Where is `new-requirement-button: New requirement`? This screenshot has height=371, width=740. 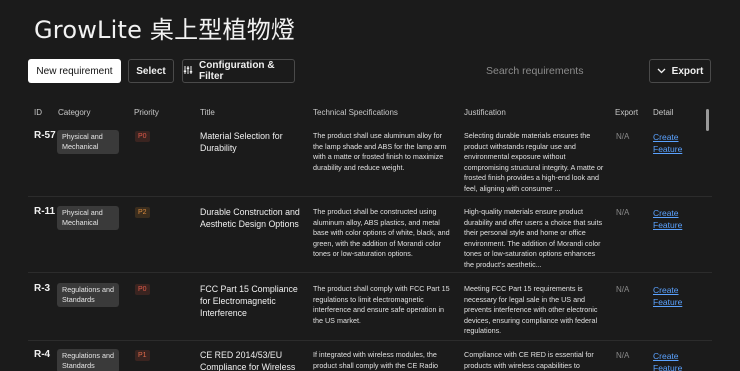 new-requirement-button: New requirement is located at coordinates (74, 71).